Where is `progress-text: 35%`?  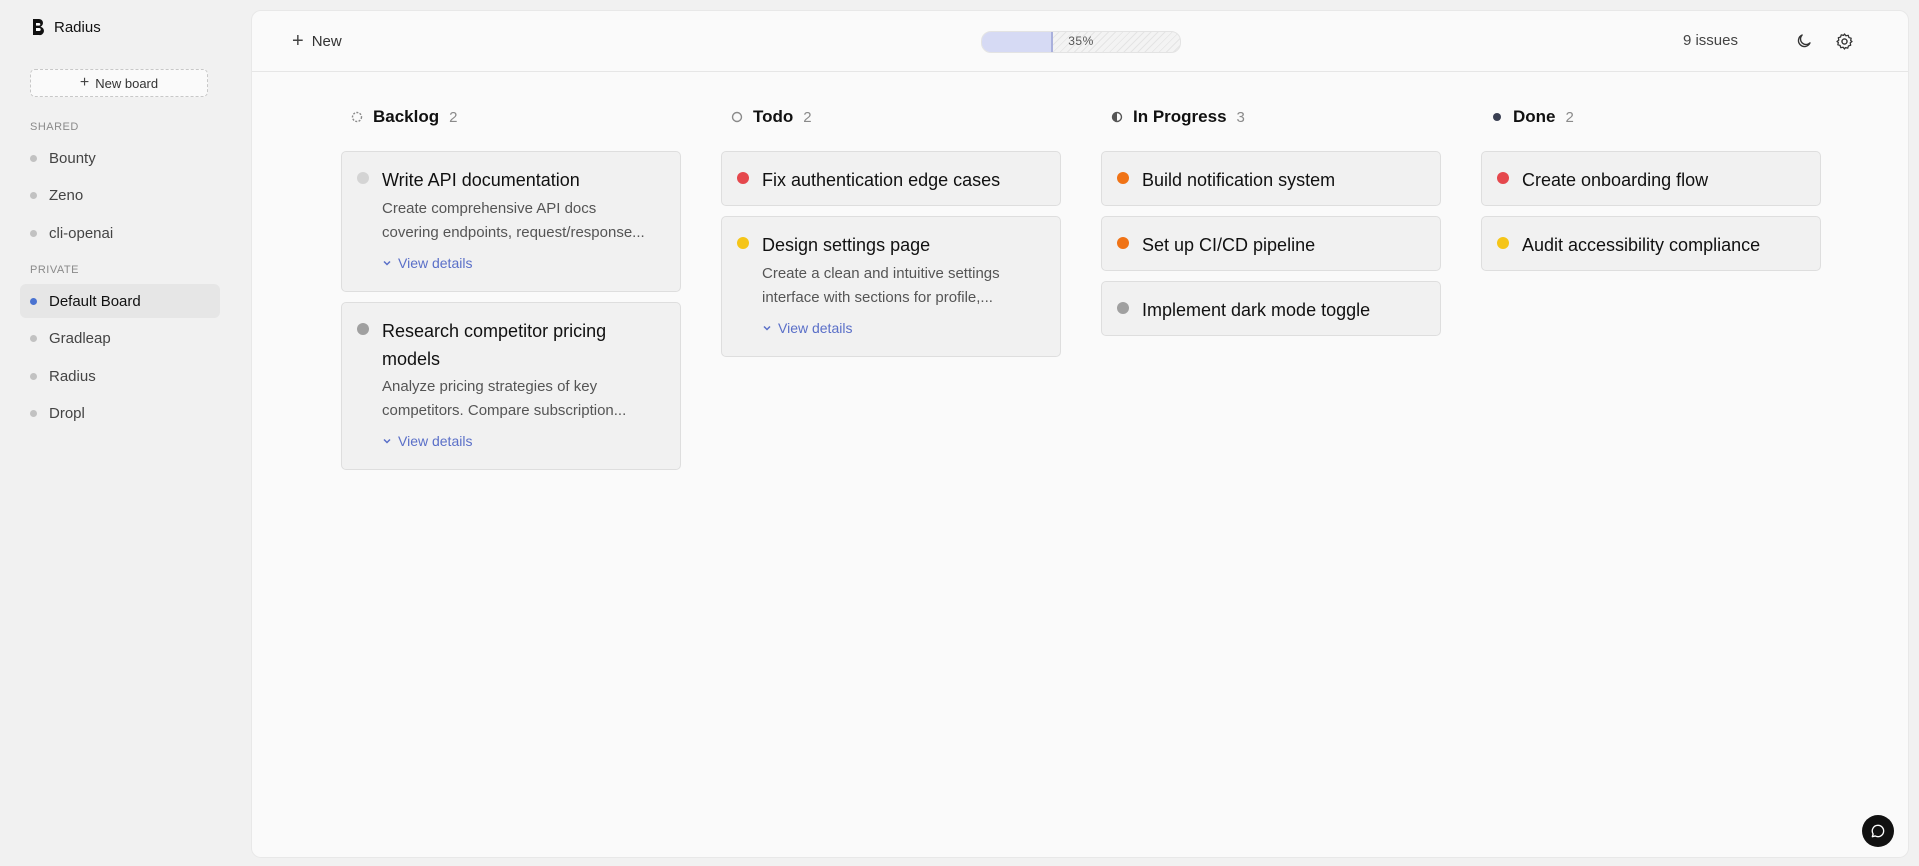 progress-text: 35% is located at coordinates (1081, 41).